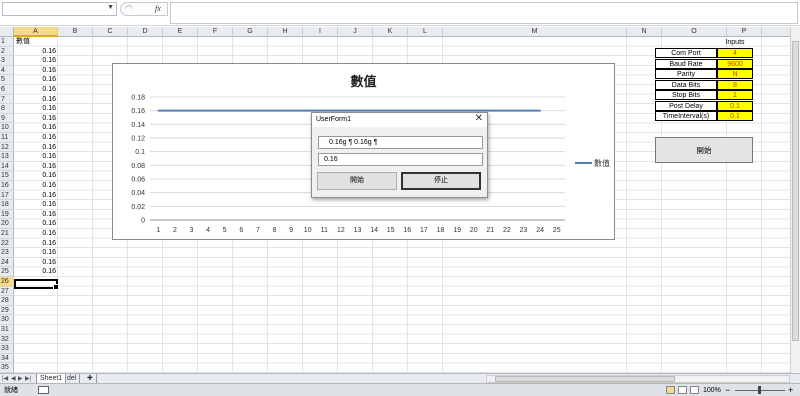 The width and height of the screenshot is (800, 396). Describe the element at coordinates (7, 148) in the screenshot. I see `row-header-12: 12` at that location.